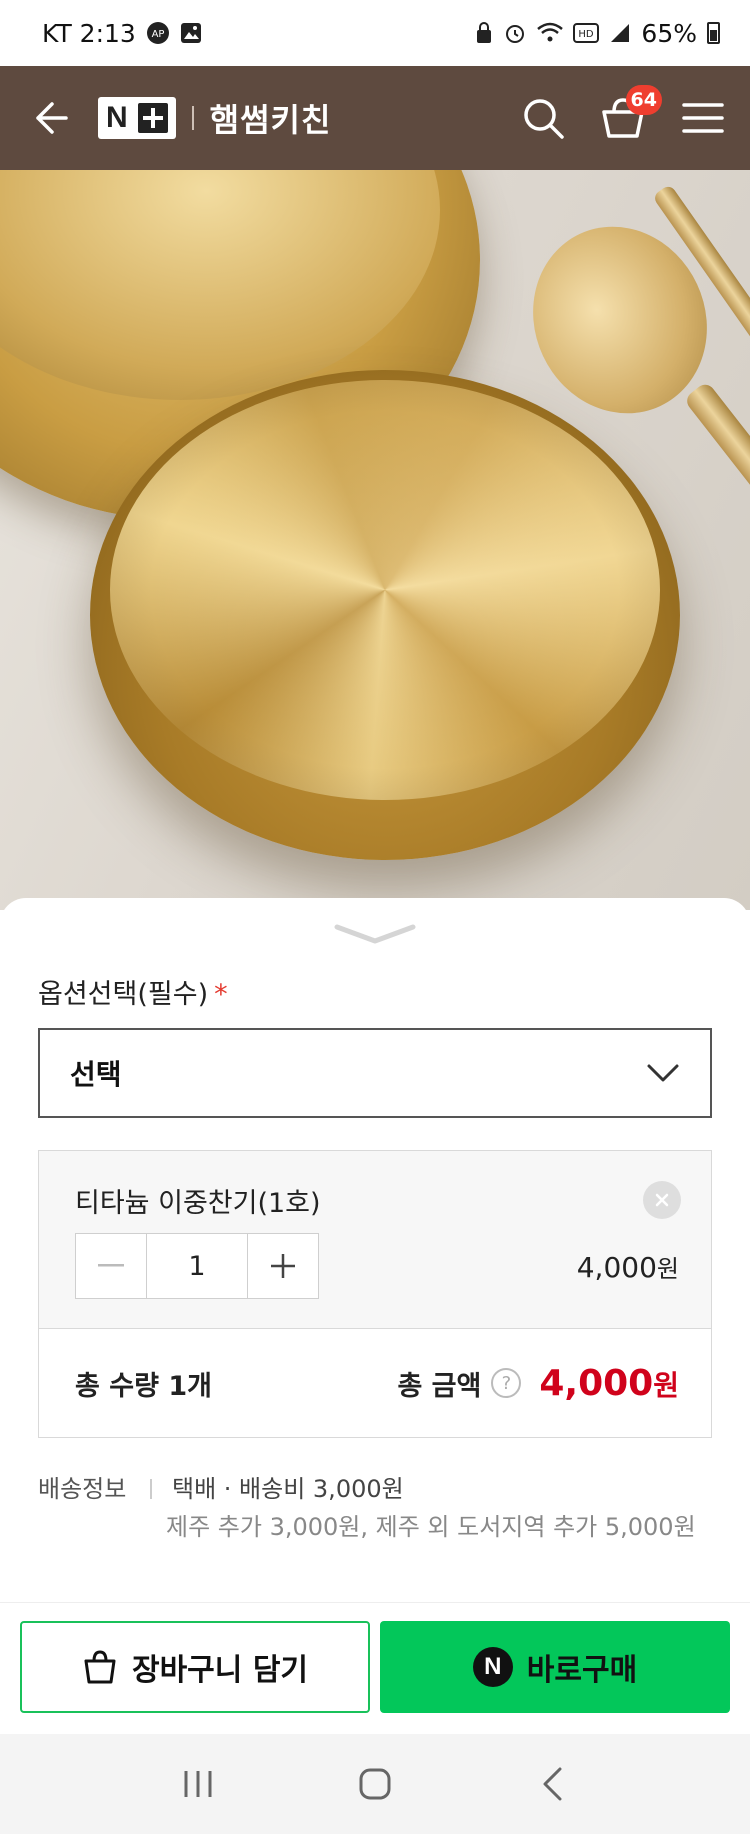 The width and height of the screenshot is (750, 1834). I want to click on shipping-row: 배송정보 택배 · 배송비 3,000원, so click(367, 1489).